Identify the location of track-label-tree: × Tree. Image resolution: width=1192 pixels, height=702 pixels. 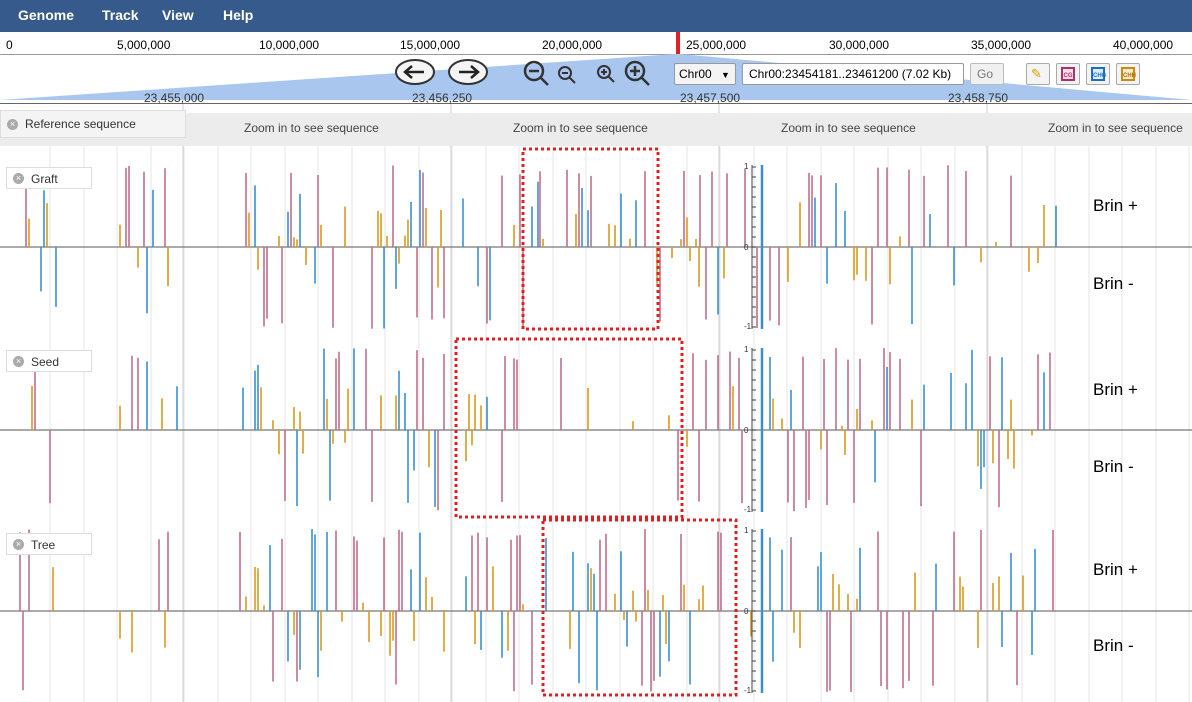
(49, 544).